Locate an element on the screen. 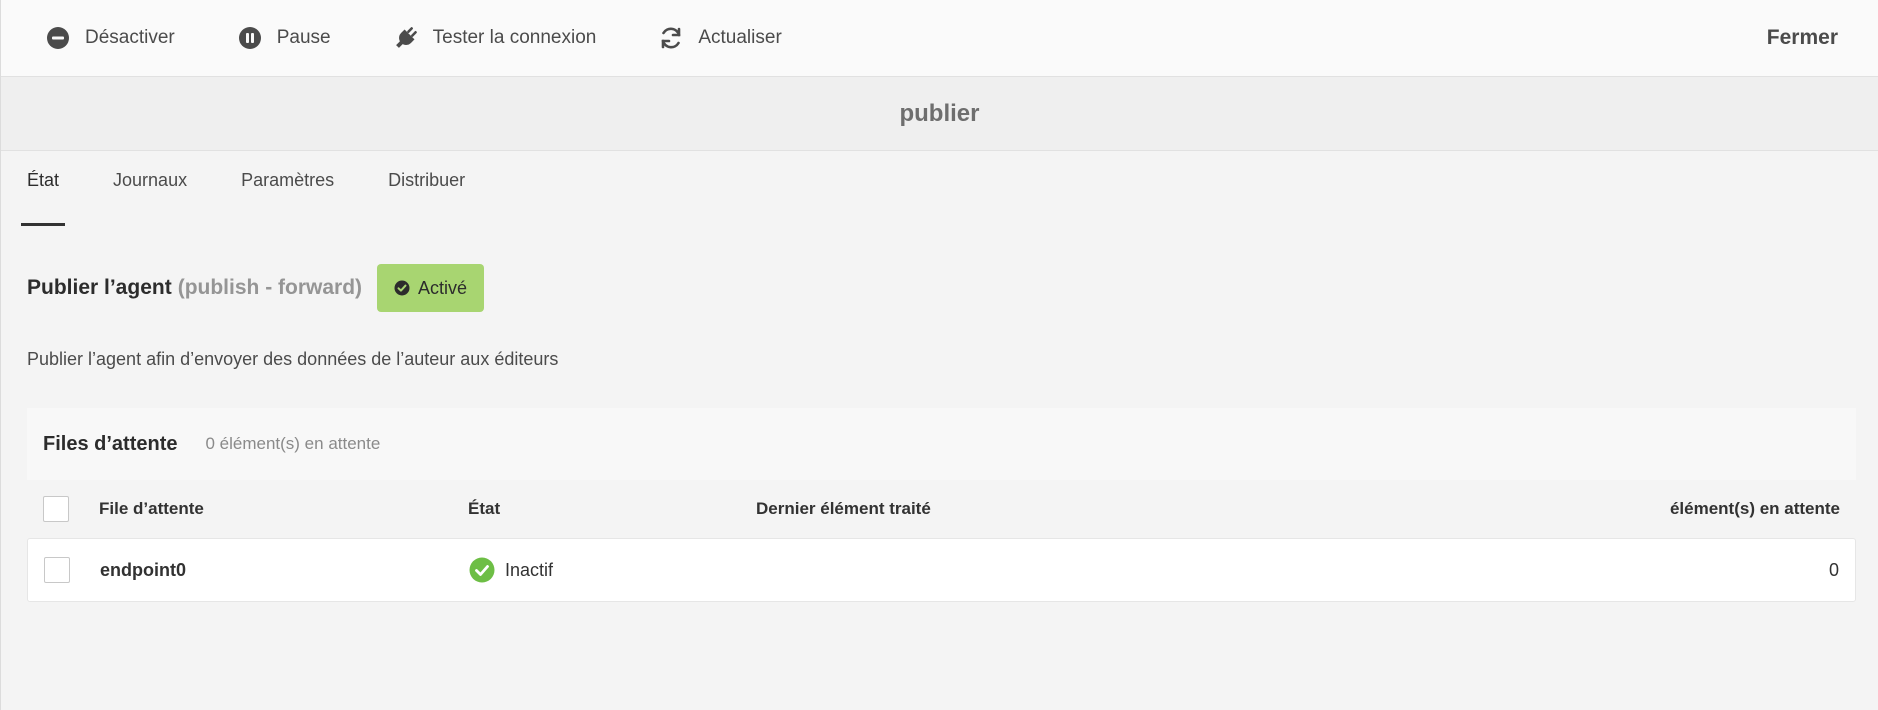 This screenshot has height=710, width=1878. minus-circle-icon is located at coordinates (58, 38).